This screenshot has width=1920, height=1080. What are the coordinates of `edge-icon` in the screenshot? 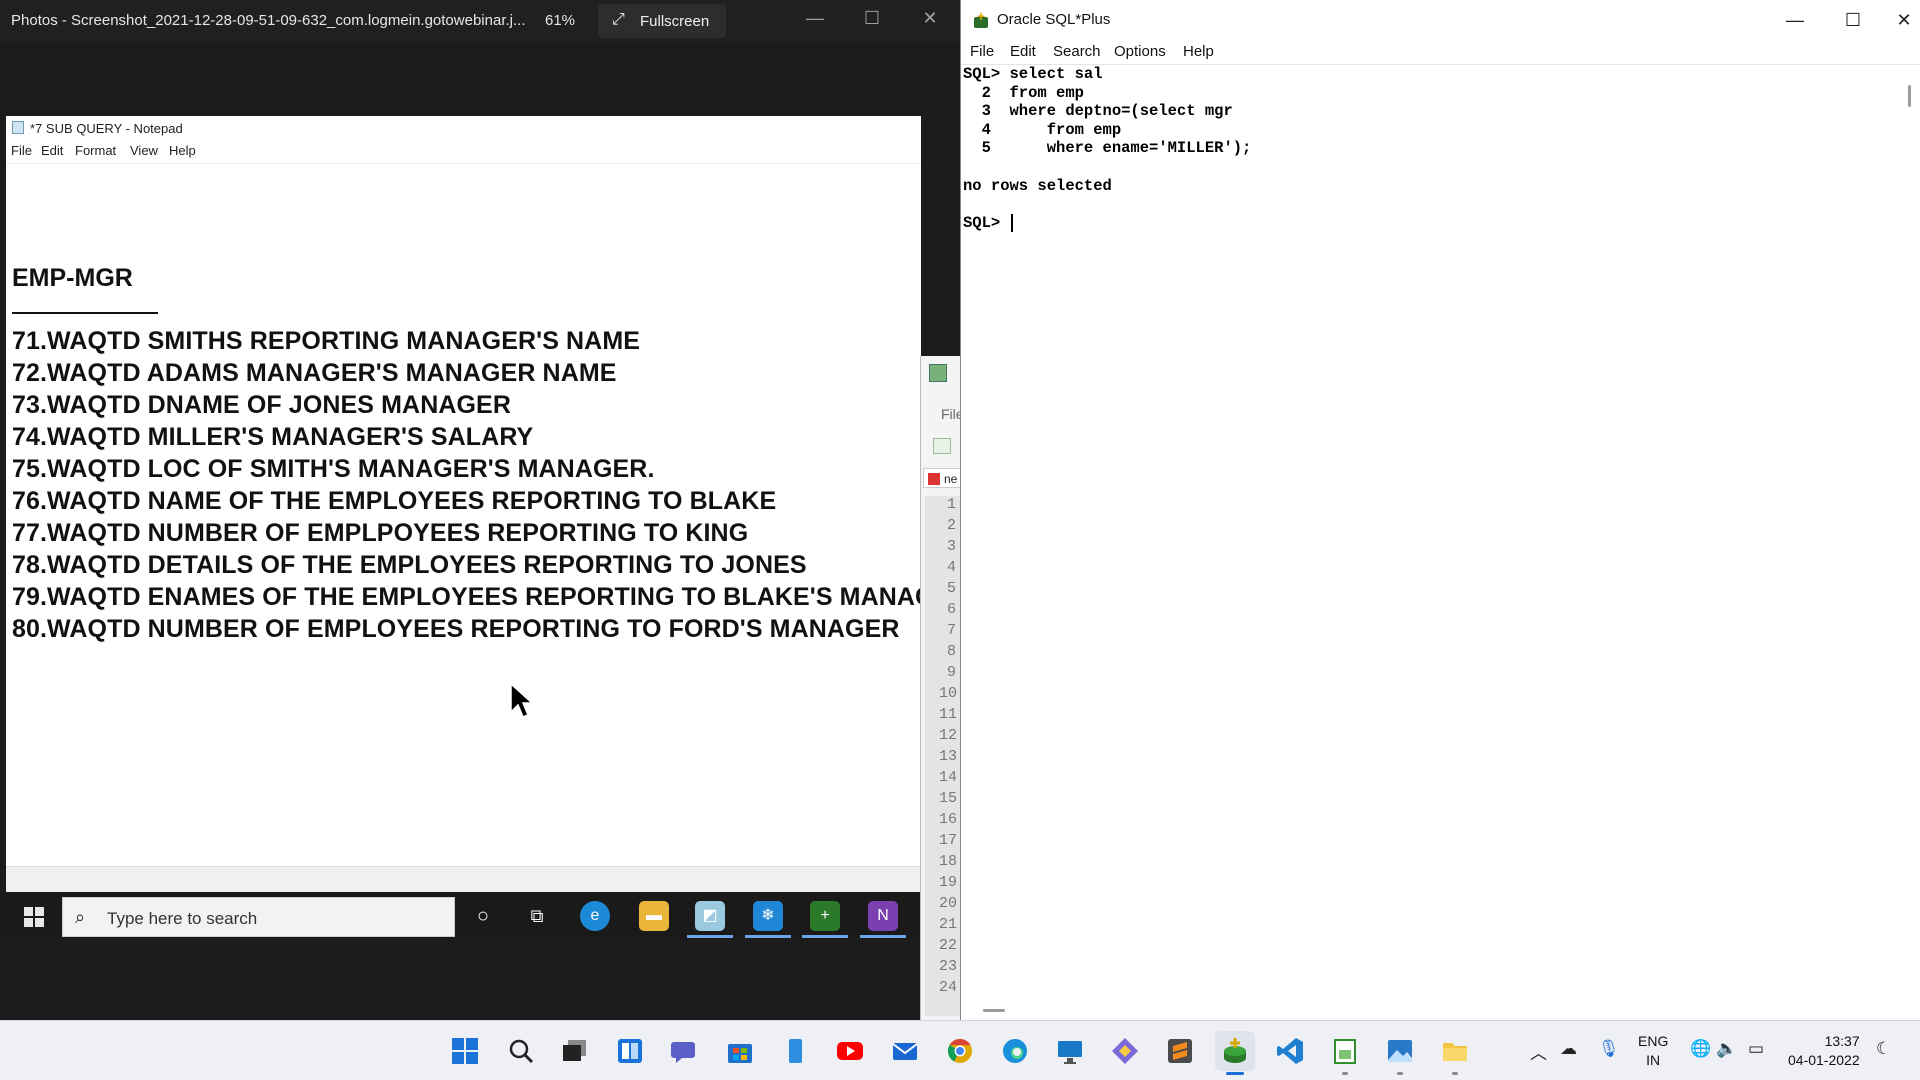 It's located at (1015, 1051).